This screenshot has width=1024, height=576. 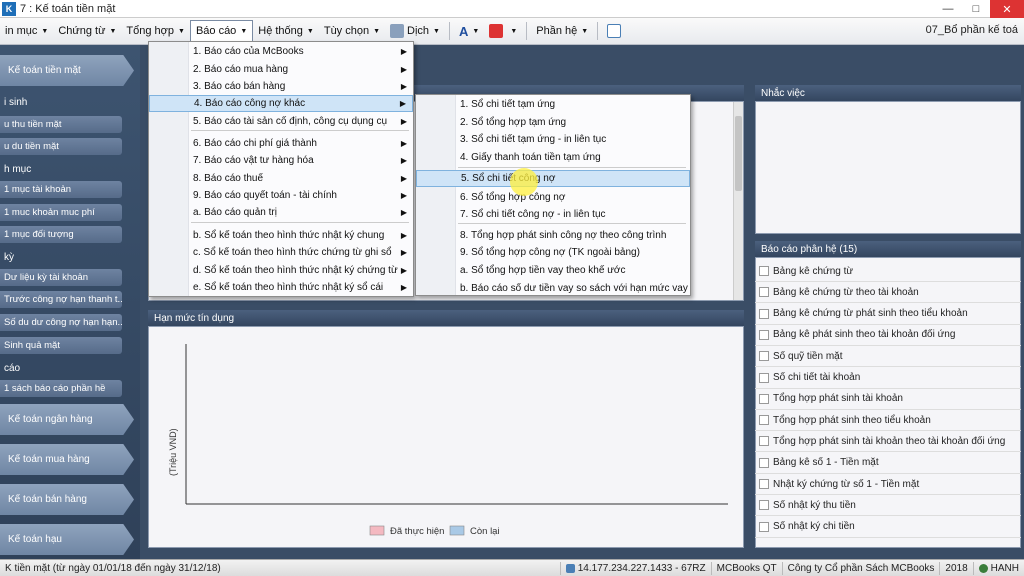 I want to click on section-dau-ky: kỳ, so click(x=9, y=257).